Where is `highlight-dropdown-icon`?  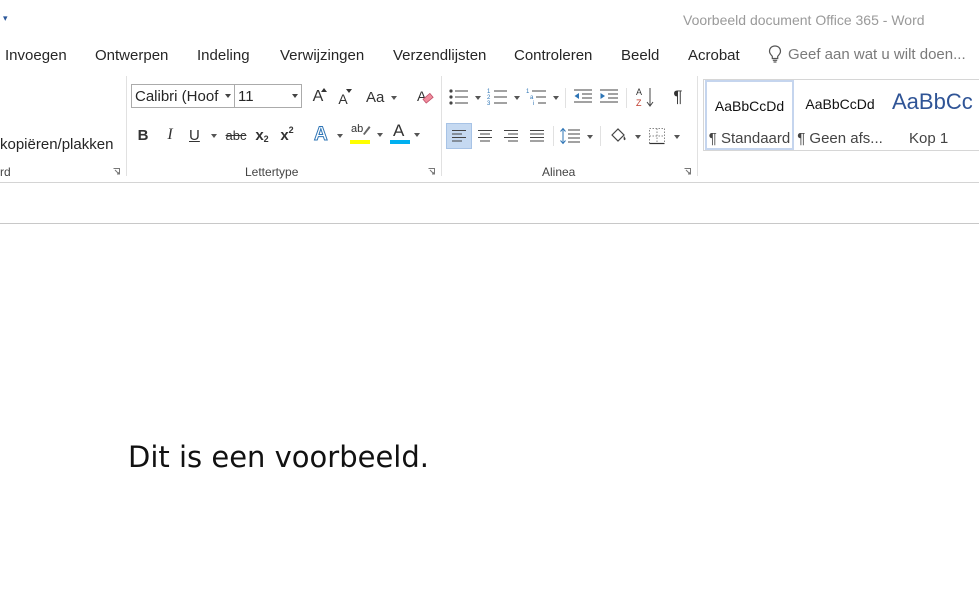 highlight-dropdown-icon is located at coordinates (380, 135).